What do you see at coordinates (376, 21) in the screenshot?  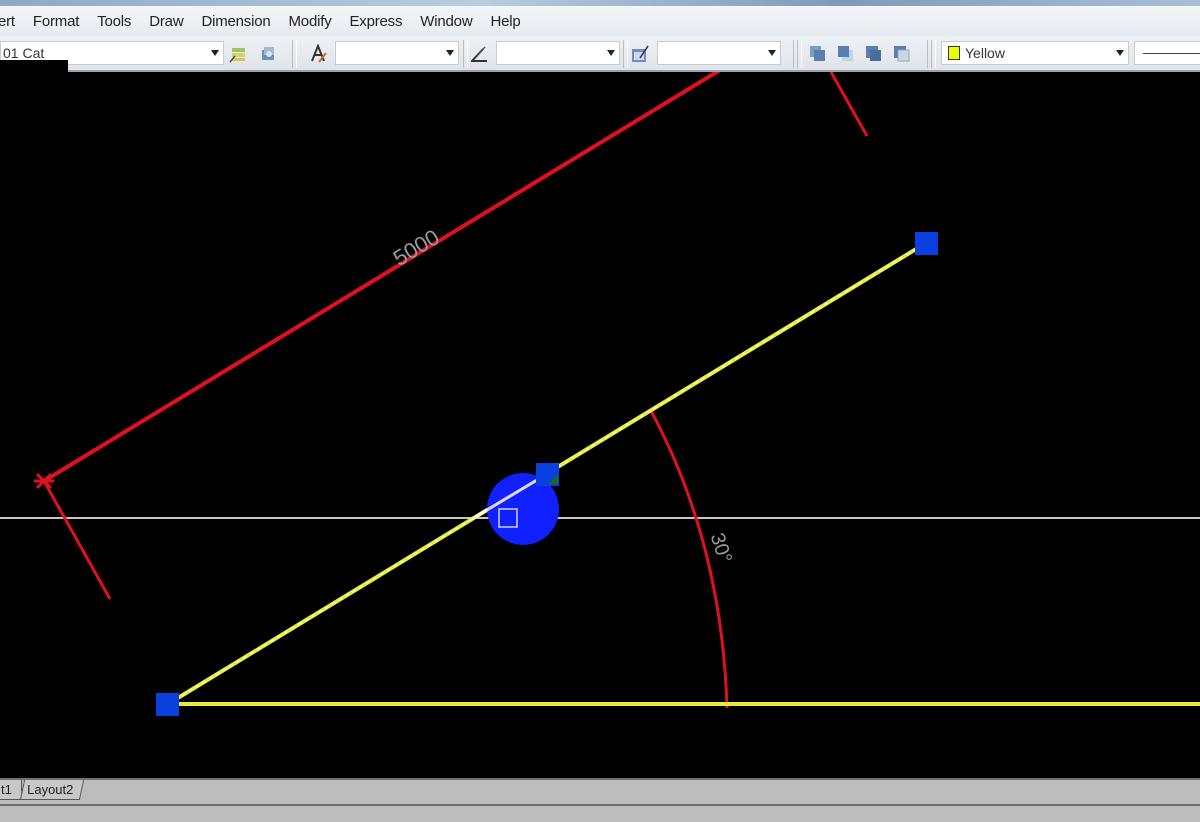 I see `menu-express: Express` at bounding box center [376, 21].